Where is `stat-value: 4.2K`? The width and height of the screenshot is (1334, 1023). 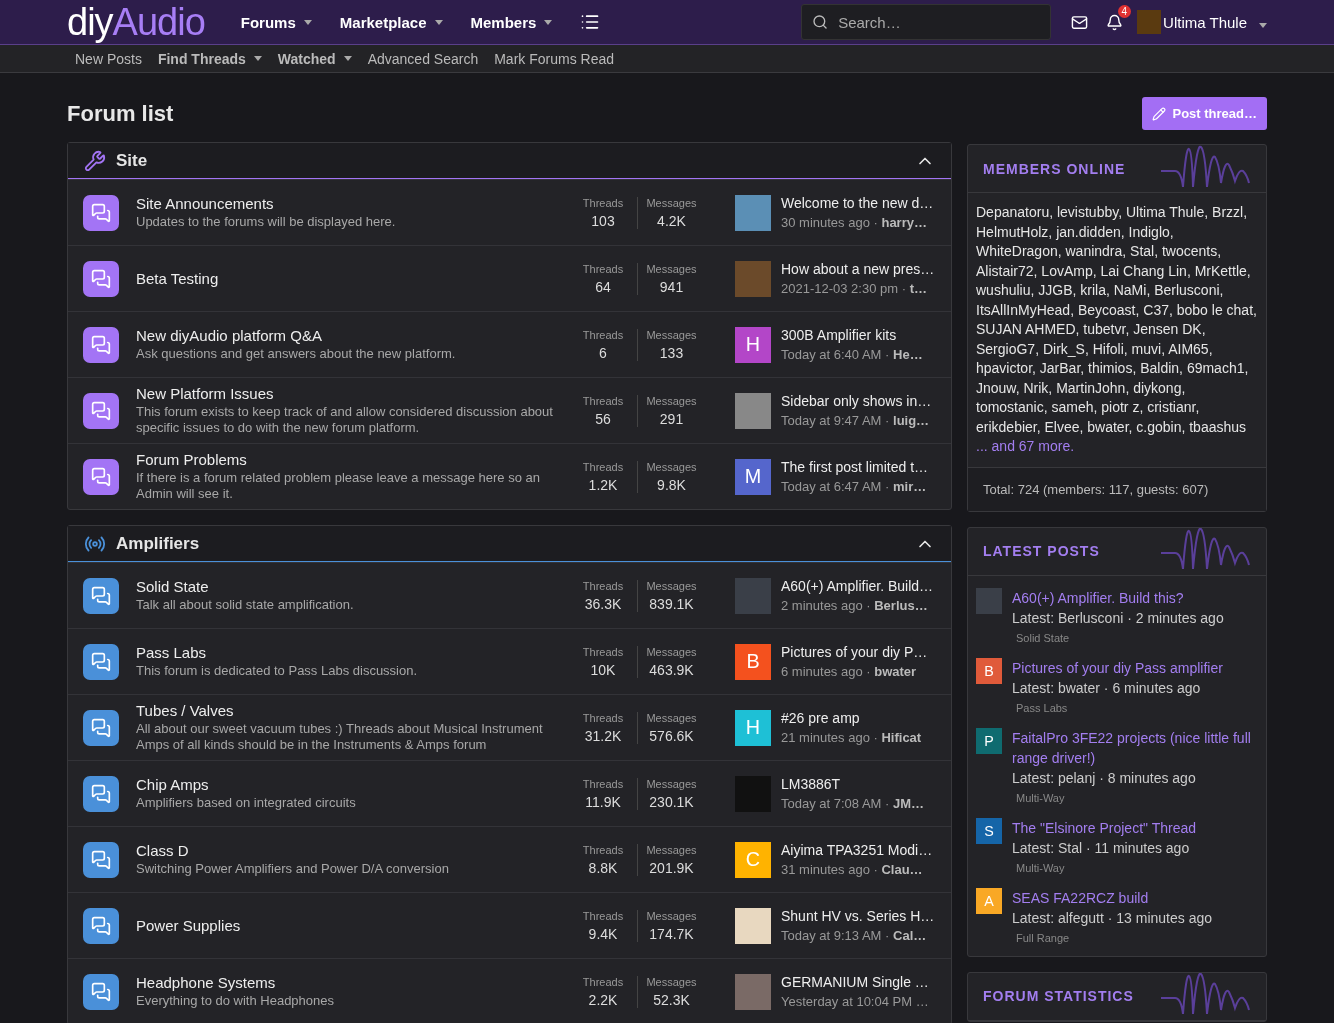
stat-value: 4.2K is located at coordinates (671, 220).